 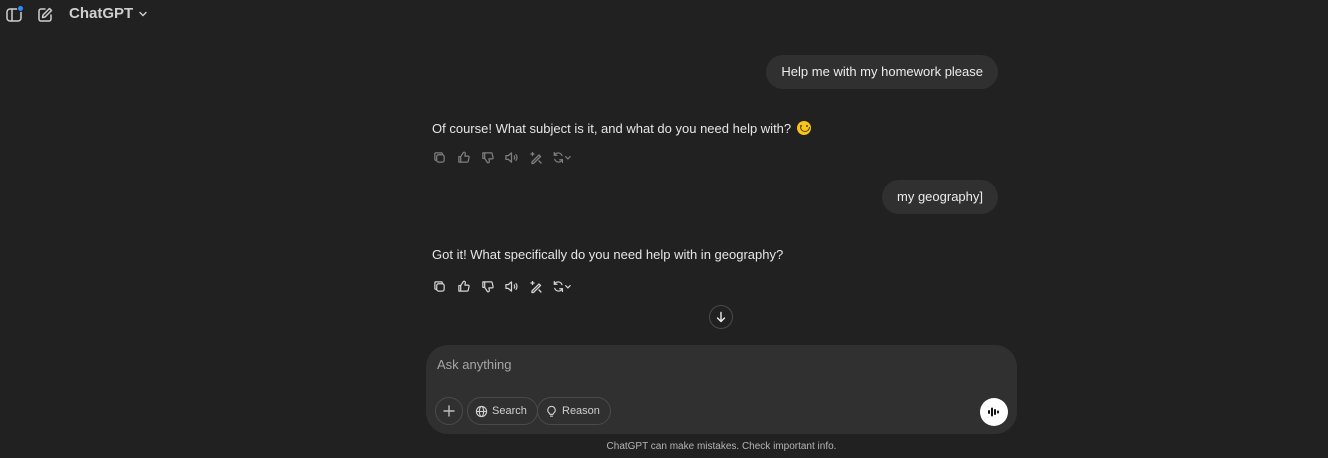 What do you see at coordinates (551, 411) in the screenshot?
I see `lightbulb-icon` at bounding box center [551, 411].